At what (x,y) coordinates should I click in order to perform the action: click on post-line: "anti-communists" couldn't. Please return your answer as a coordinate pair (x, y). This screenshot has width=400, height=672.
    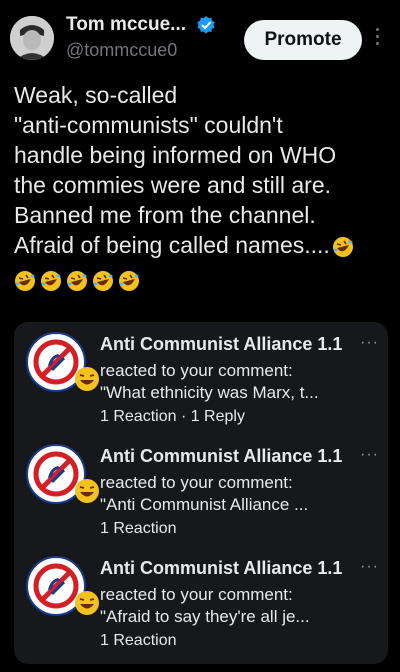
    Looking at the image, I should click on (148, 125).